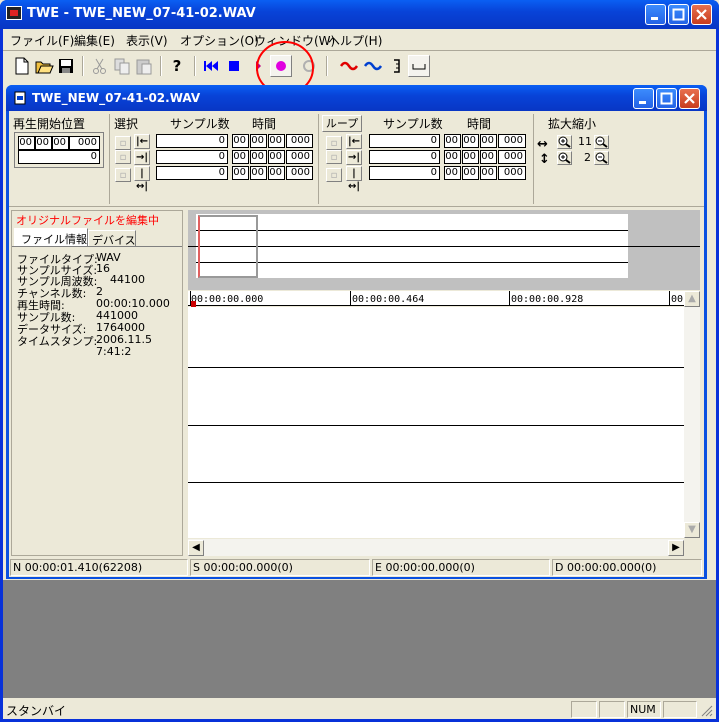  What do you see at coordinates (192, 157) in the screenshot?
I see `selection-end-samples: 0` at bounding box center [192, 157].